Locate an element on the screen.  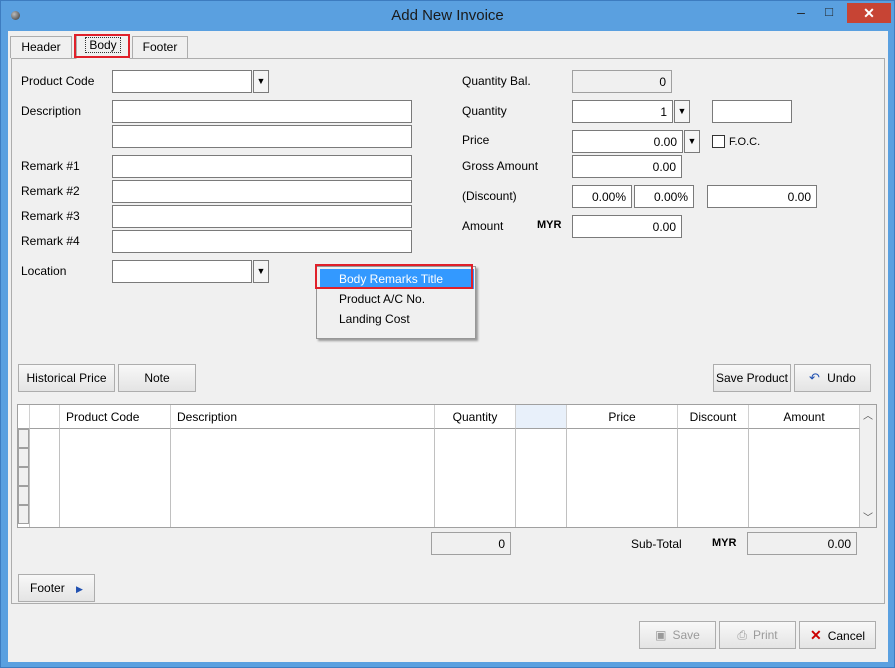
menu-highlight is located at coordinates (394, 276).